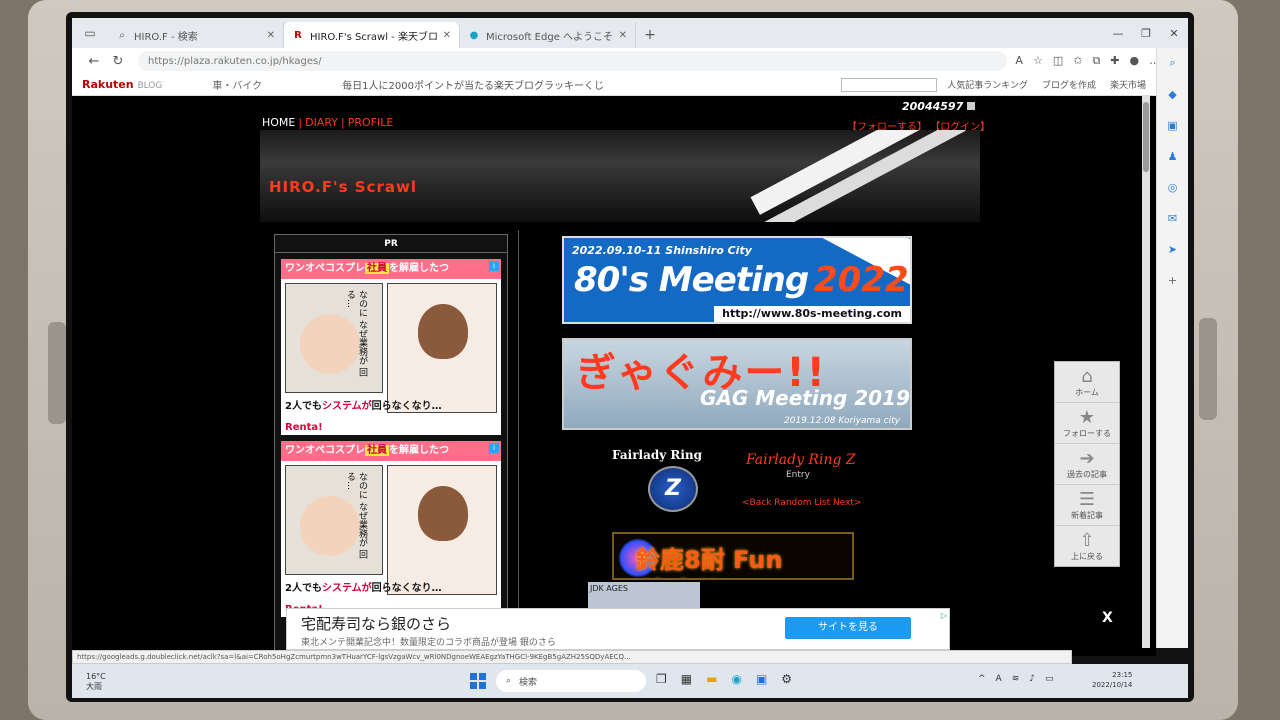 This screenshot has height=720, width=1280. Describe the element at coordinates (1172, 218) in the screenshot. I see `outlook-icon: ✉` at that location.